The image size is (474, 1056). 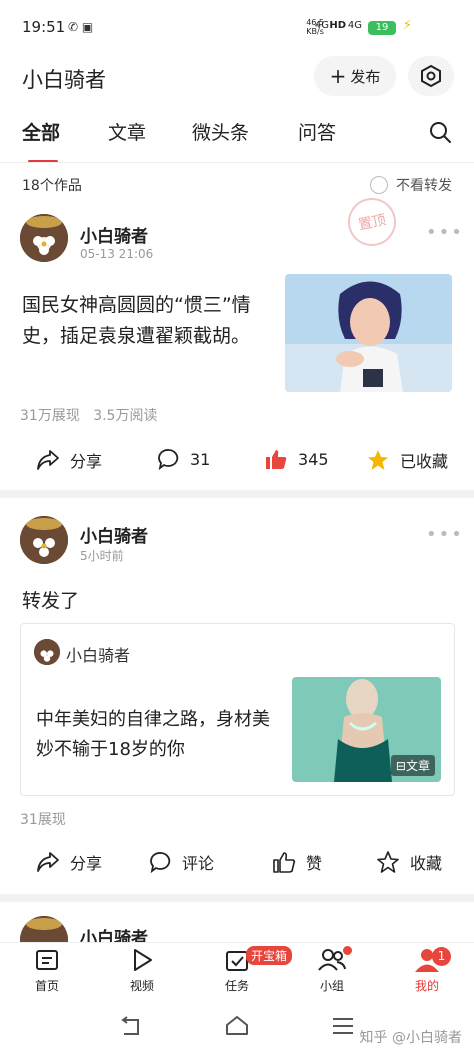 I want to click on battery-icon: 19, so click(x=382, y=28).